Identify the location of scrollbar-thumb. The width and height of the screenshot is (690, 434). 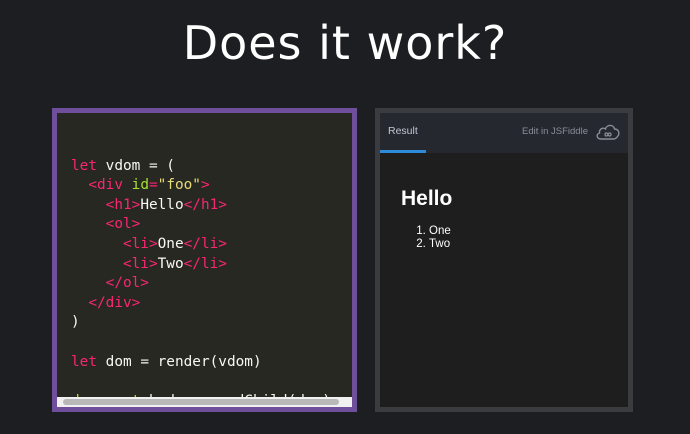
(201, 402).